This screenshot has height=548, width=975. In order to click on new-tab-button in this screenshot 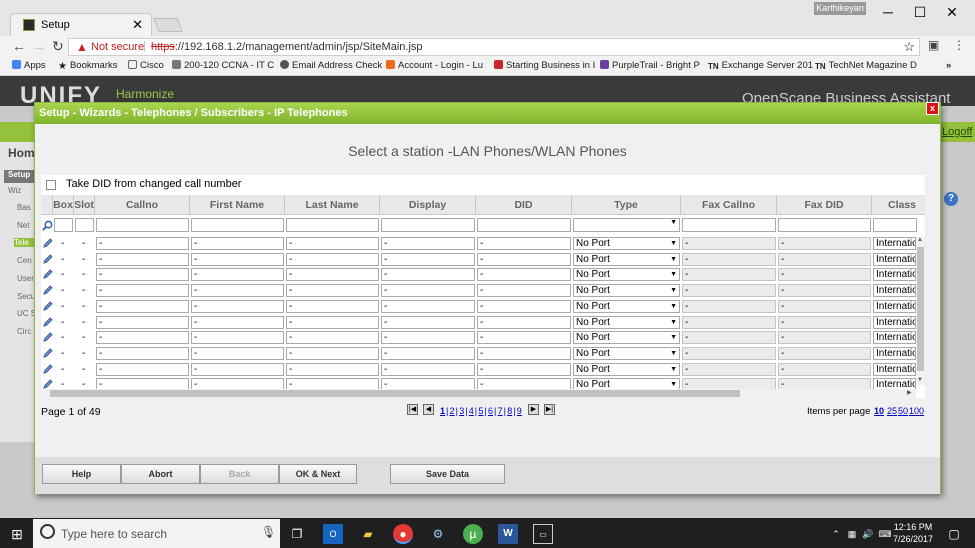, I will do `click(168, 25)`.